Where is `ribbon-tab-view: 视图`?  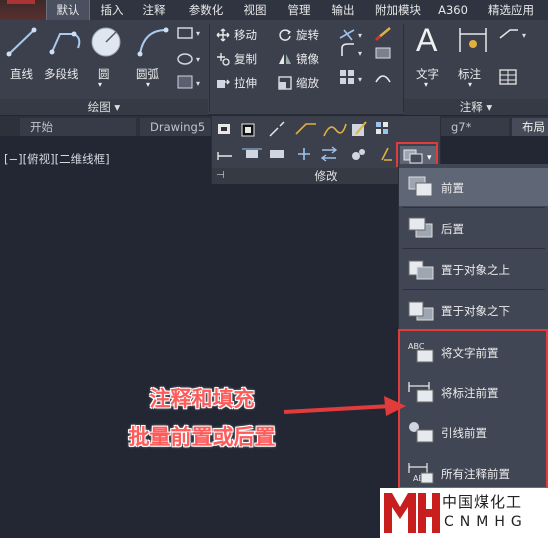
ribbon-tab-view: 视图 is located at coordinates (255, 10).